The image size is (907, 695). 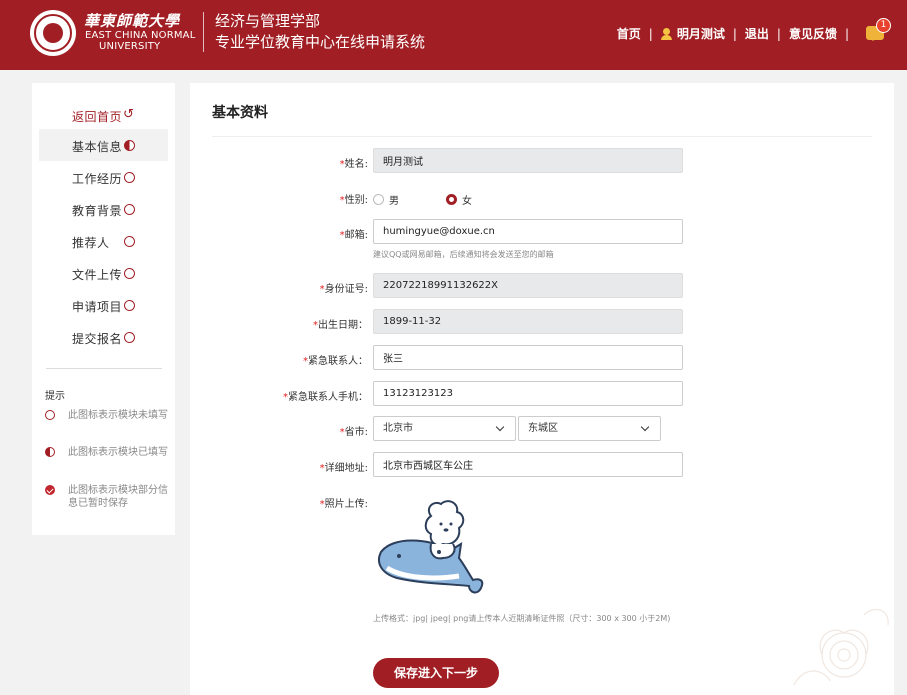 What do you see at coordinates (343, 289) in the screenshot?
I see `id-number-label: *身份证号:` at bounding box center [343, 289].